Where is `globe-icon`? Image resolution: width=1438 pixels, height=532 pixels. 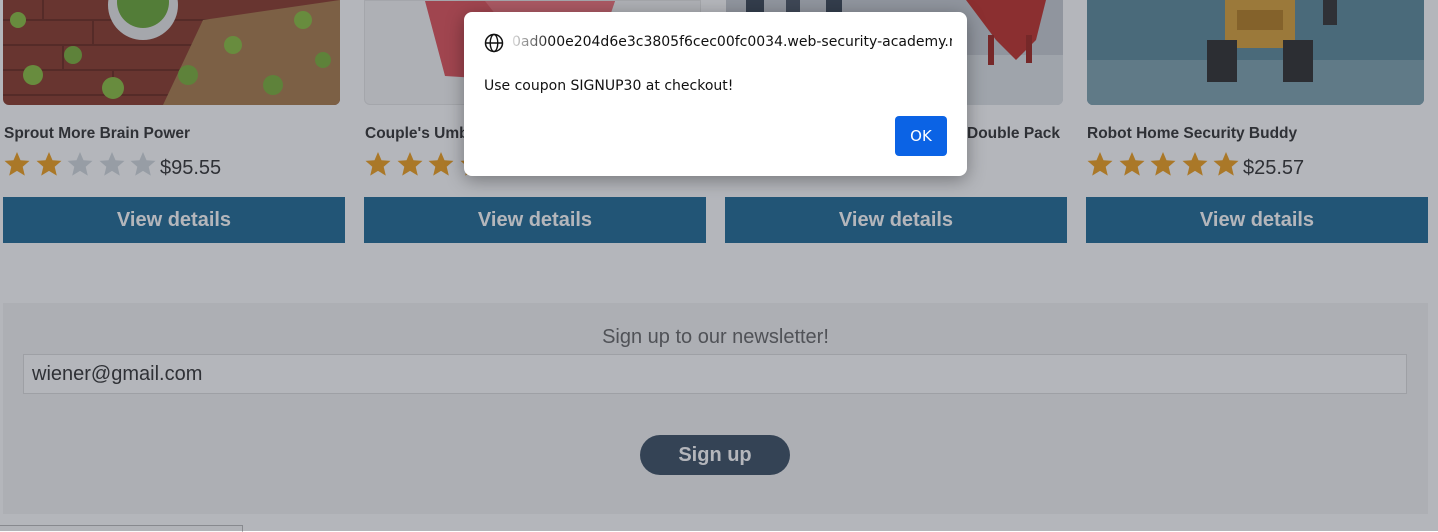 globe-icon is located at coordinates (494, 43).